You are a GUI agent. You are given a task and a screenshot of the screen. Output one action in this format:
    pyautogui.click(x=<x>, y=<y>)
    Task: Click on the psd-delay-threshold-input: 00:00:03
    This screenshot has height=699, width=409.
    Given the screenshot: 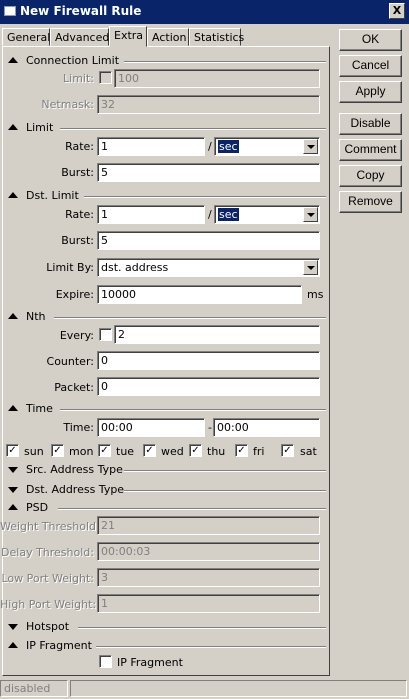 What is the action you would take?
    pyautogui.click(x=208, y=551)
    